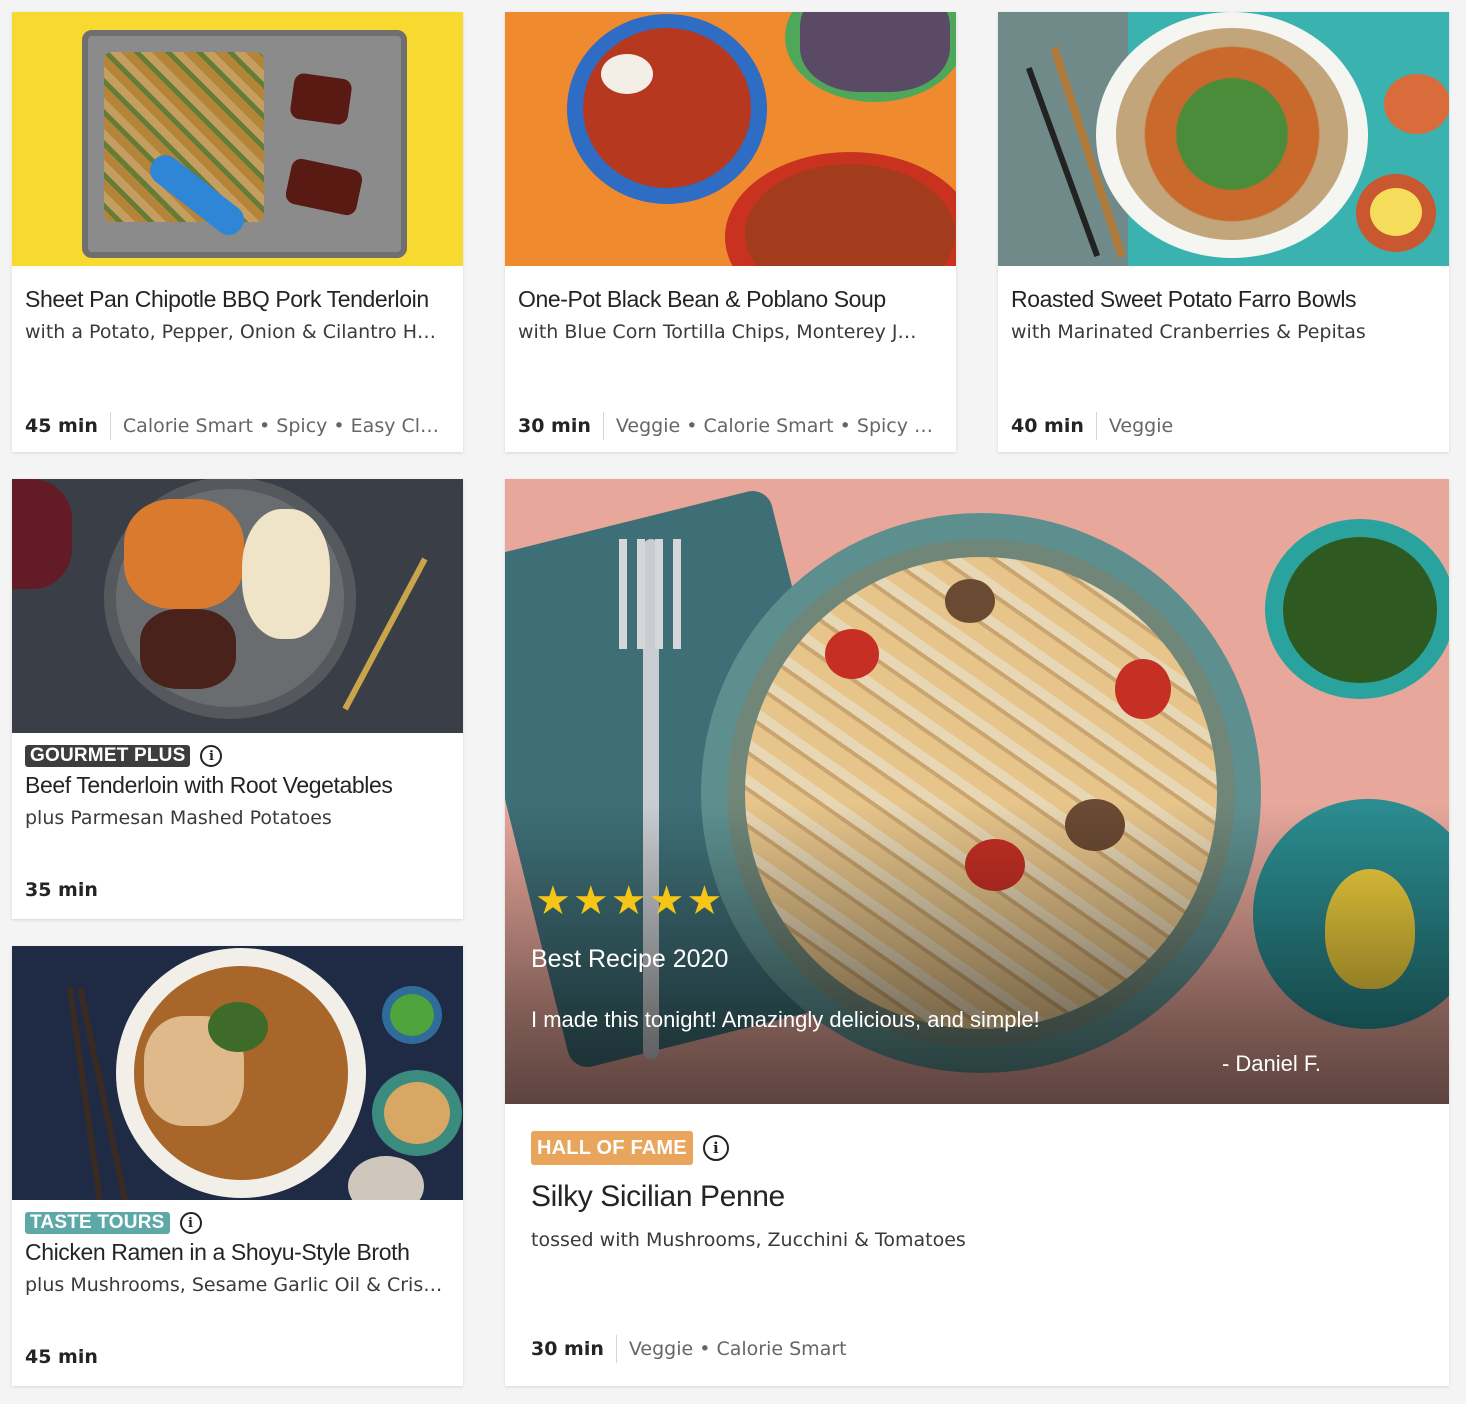 The height and width of the screenshot is (1404, 1466). I want to click on recipe-subtitle: plus Parmesan Mashed Potatoes, so click(178, 818).